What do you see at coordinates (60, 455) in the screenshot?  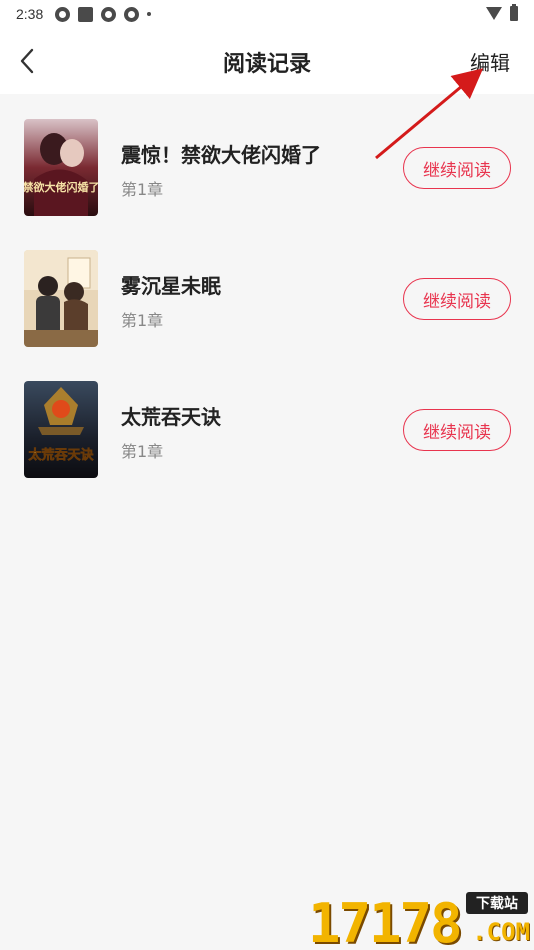 I see `cover-title: 太荒吞天诀` at bounding box center [60, 455].